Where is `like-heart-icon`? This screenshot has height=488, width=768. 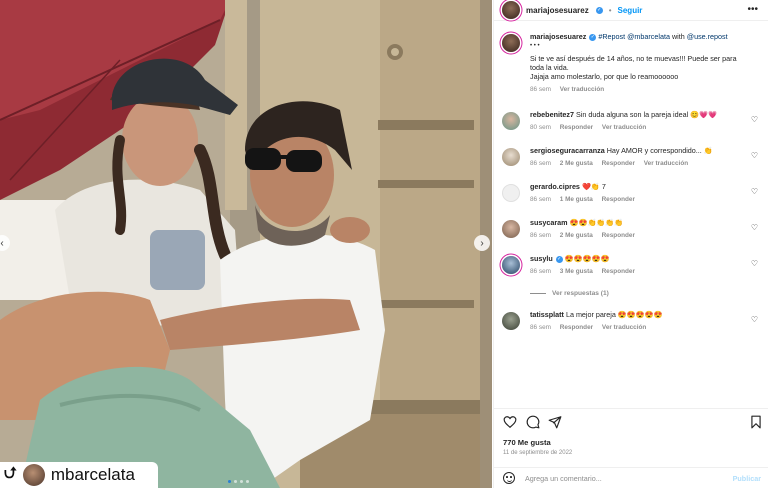
like-heart-icon is located at coordinates (510, 422).